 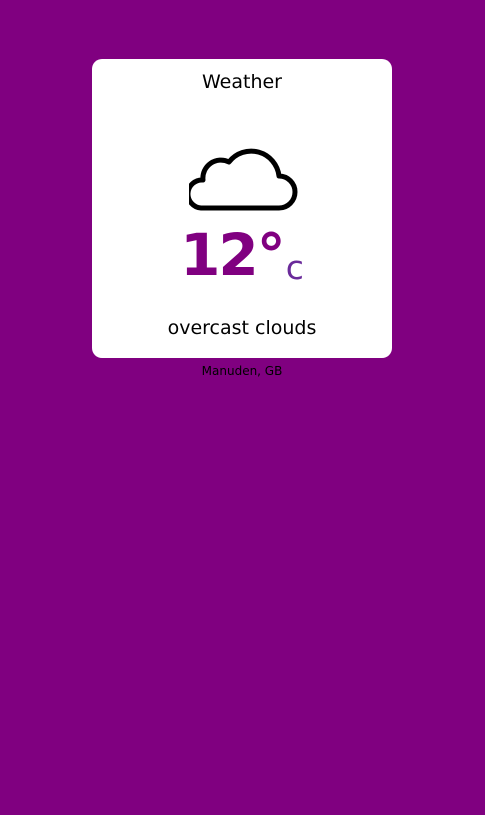 I want to click on temperature-unit: c, so click(x=294, y=267).